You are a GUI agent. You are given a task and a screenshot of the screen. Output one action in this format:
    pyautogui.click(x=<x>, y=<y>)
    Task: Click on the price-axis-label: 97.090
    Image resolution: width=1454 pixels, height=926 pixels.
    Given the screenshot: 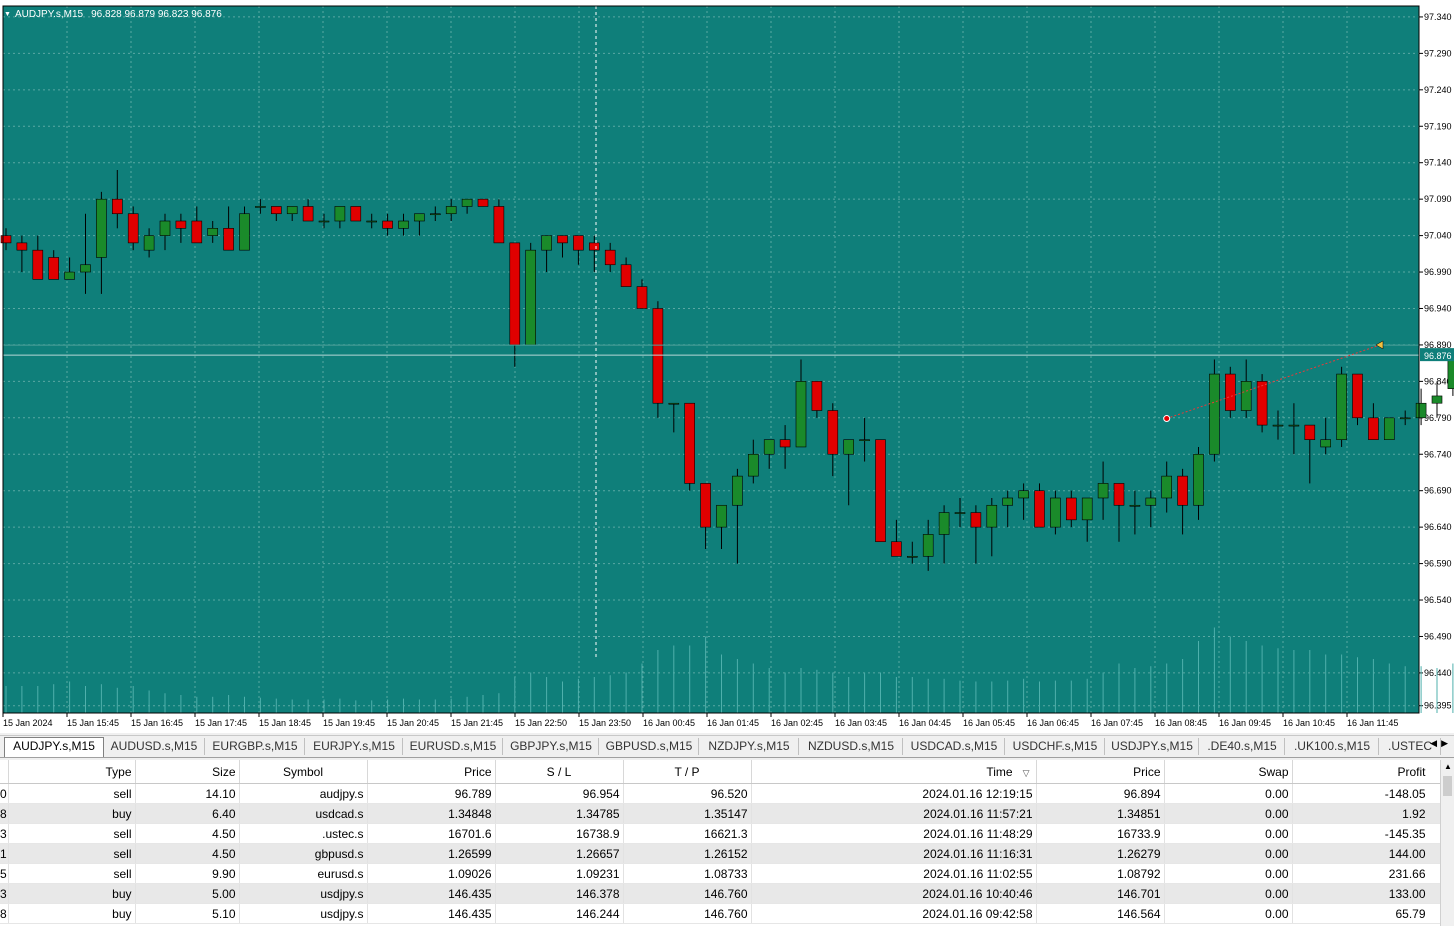 What is the action you would take?
    pyautogui.click(x=1438, y=199)
    